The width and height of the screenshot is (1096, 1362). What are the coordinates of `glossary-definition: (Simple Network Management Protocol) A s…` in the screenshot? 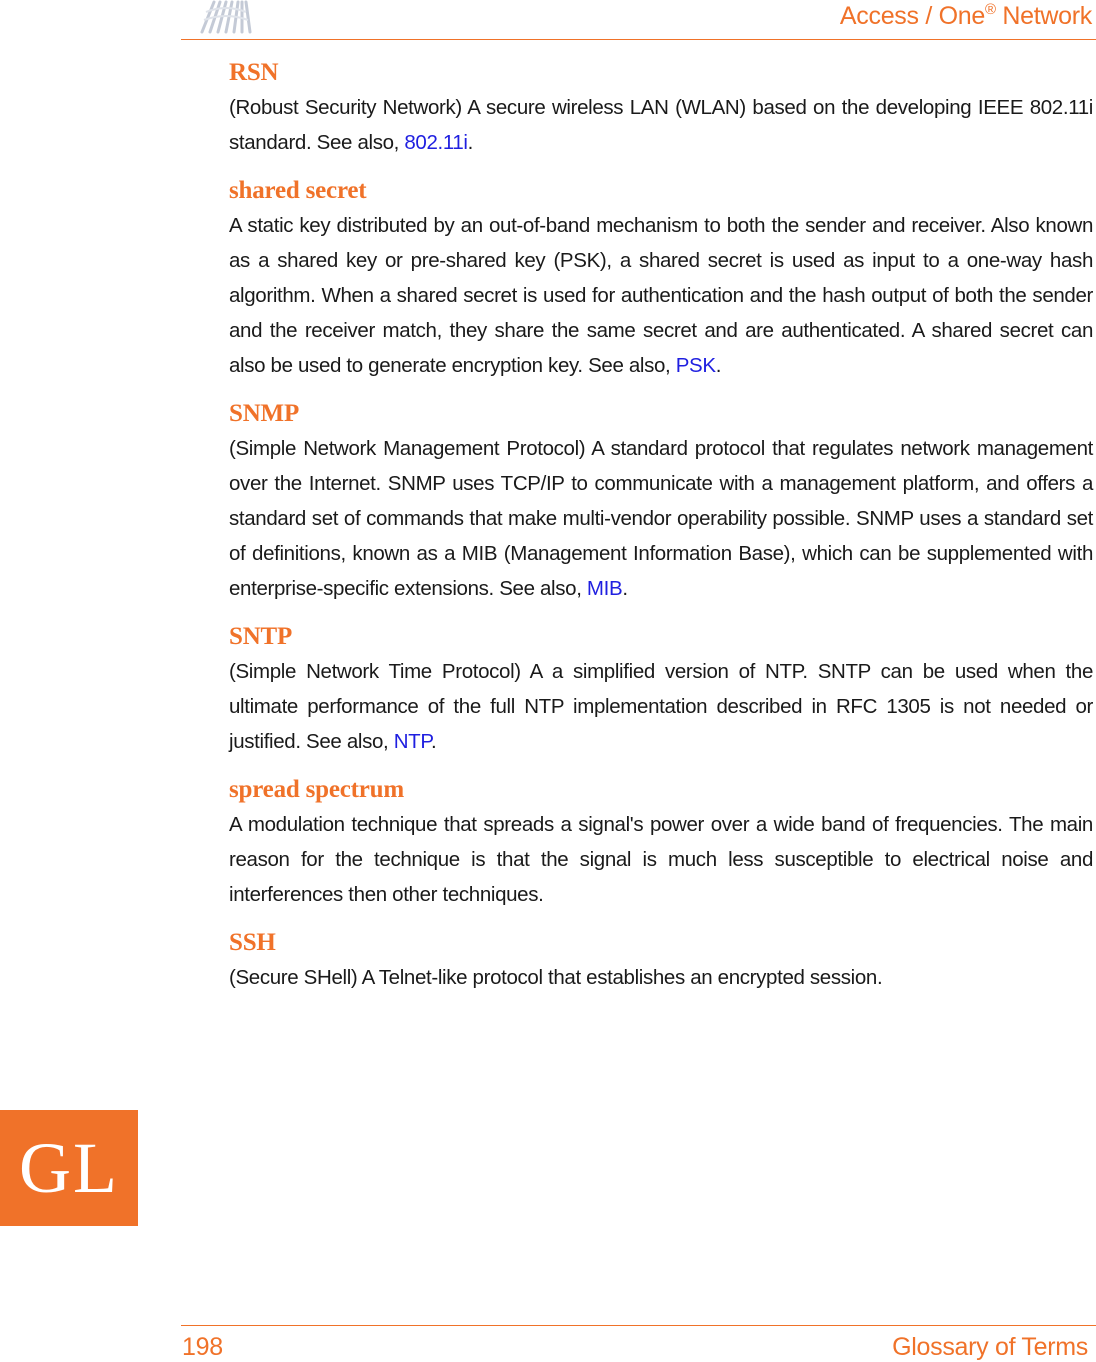 It's located at (661, 518).